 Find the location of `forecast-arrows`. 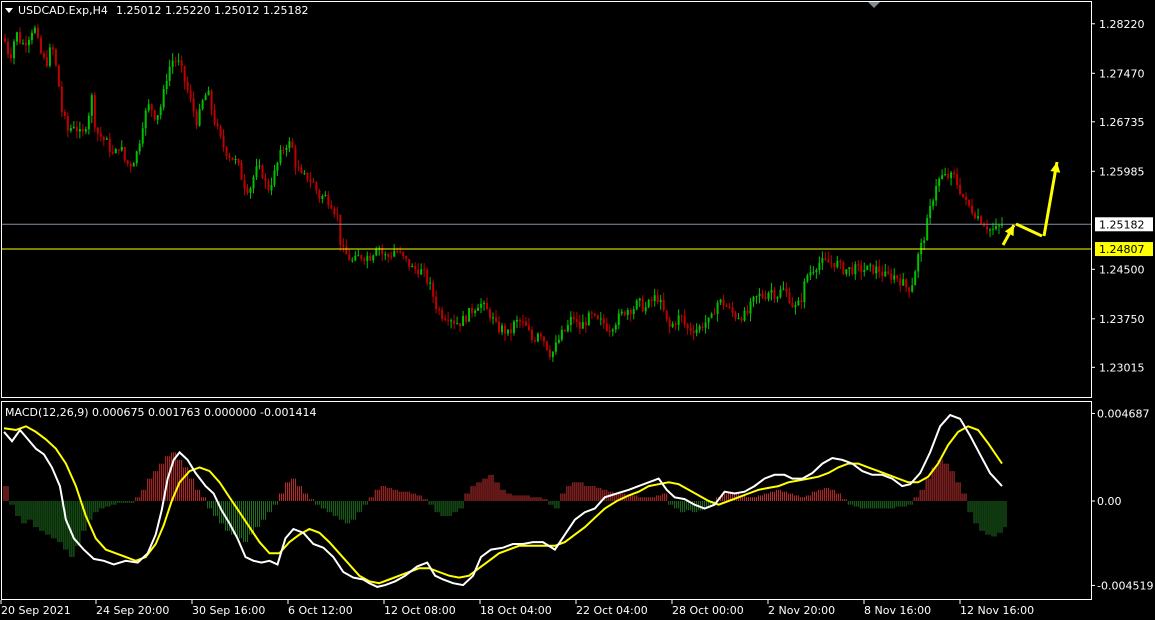

forecast-arrows is located at coordinates (1031, 203).